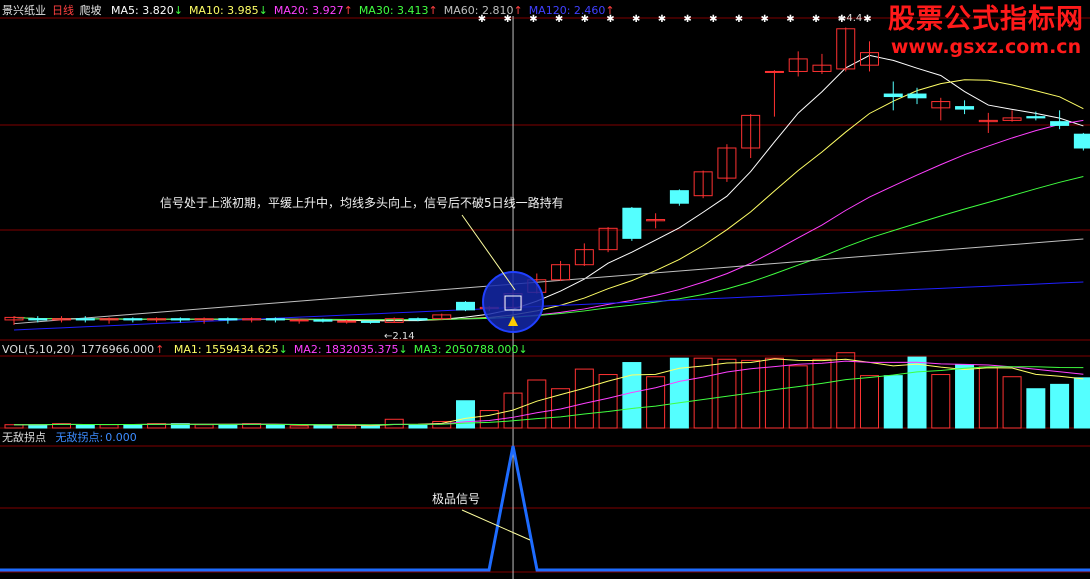 Image resolution: width=1090 pixels, height=579 pixels. Describe the element at coordinates (350, 349) in the screenshot. I see `vol-ma-readout-1: MA2: 1832035.375↓` at that location.